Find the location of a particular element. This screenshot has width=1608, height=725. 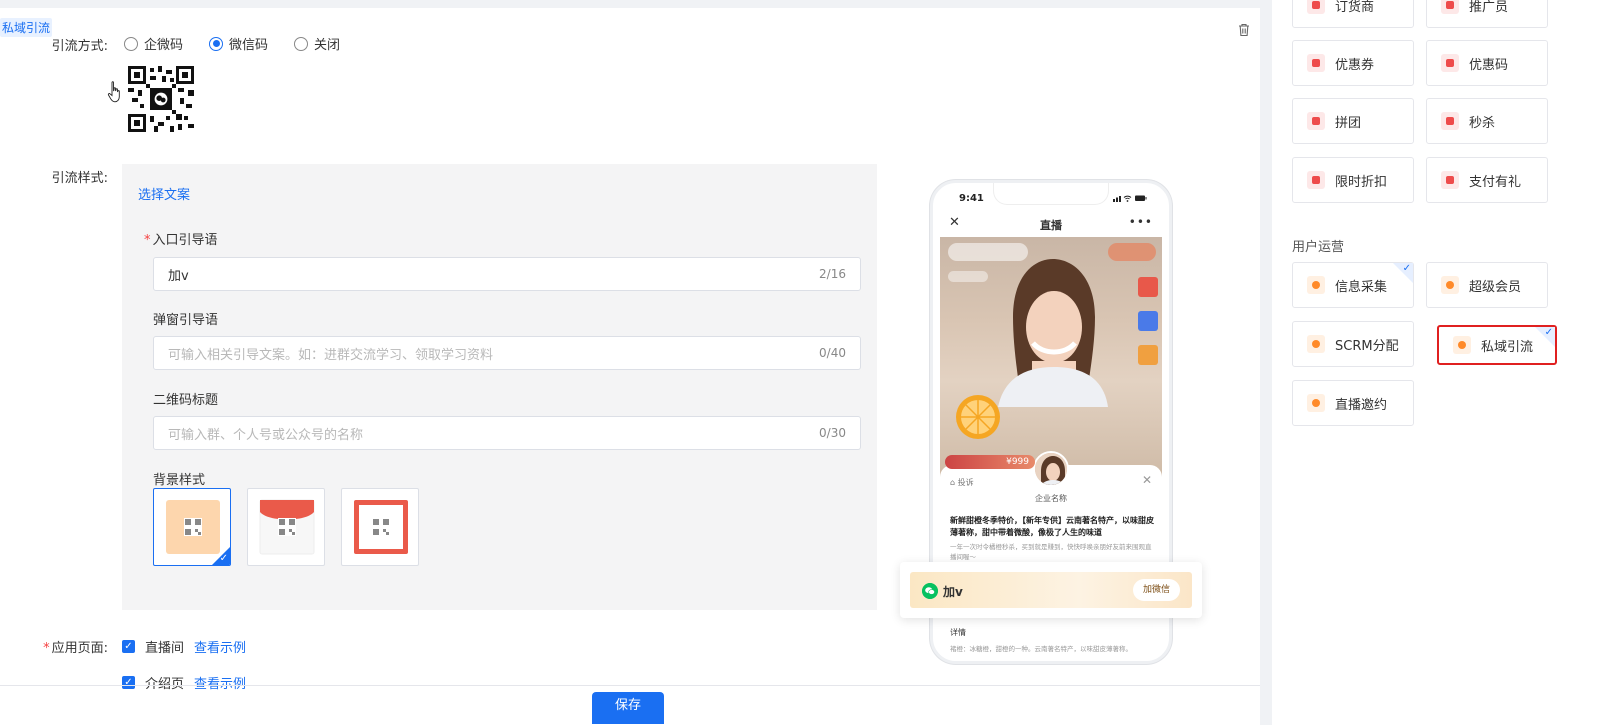

private-traffic-banner: 加v 加微信 is located at coordinates (1051, 590).